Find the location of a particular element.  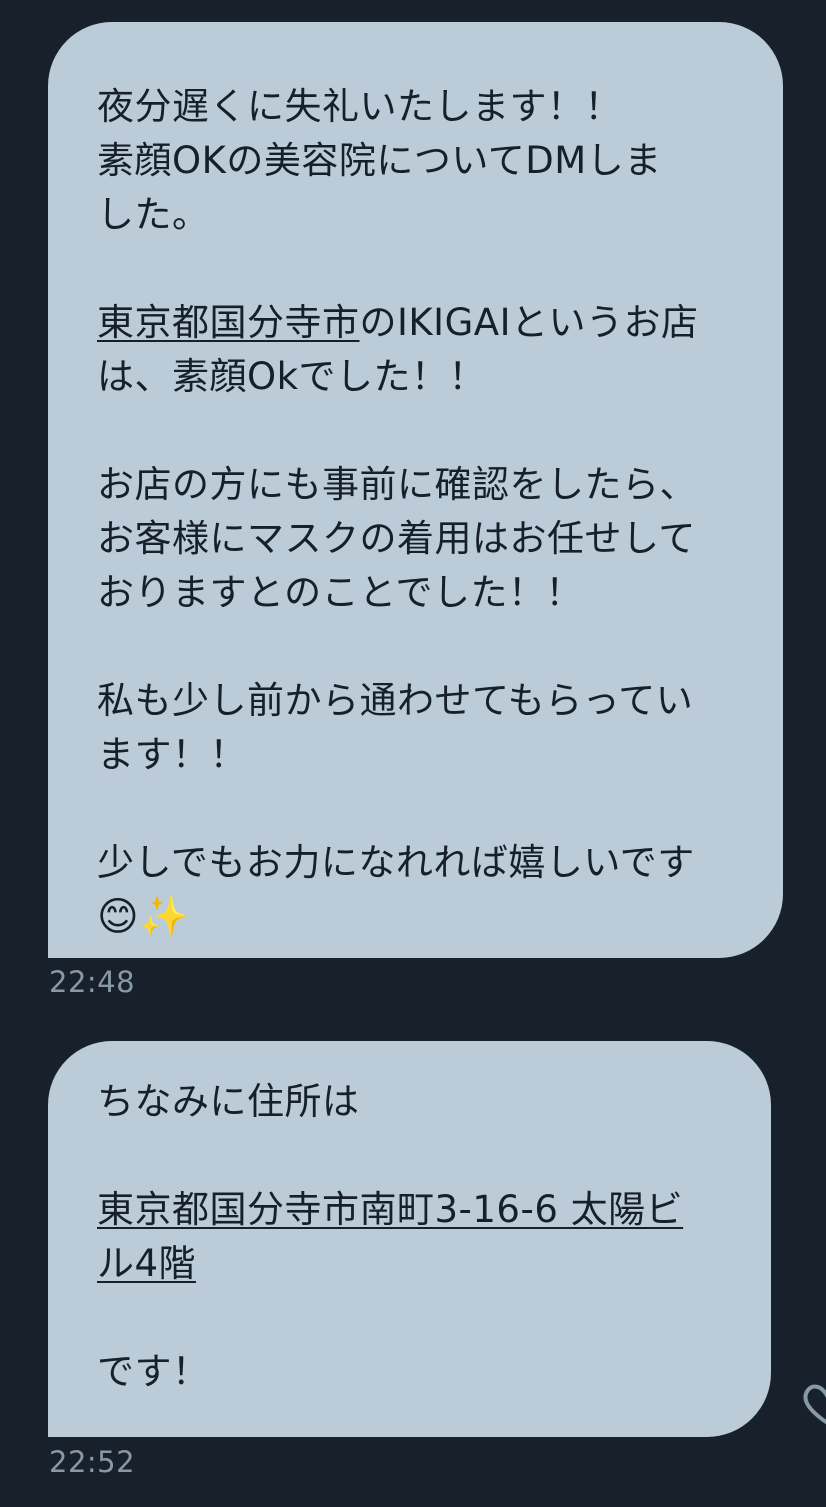

address-link: ル4階 is located at coordinates (146, 1263).